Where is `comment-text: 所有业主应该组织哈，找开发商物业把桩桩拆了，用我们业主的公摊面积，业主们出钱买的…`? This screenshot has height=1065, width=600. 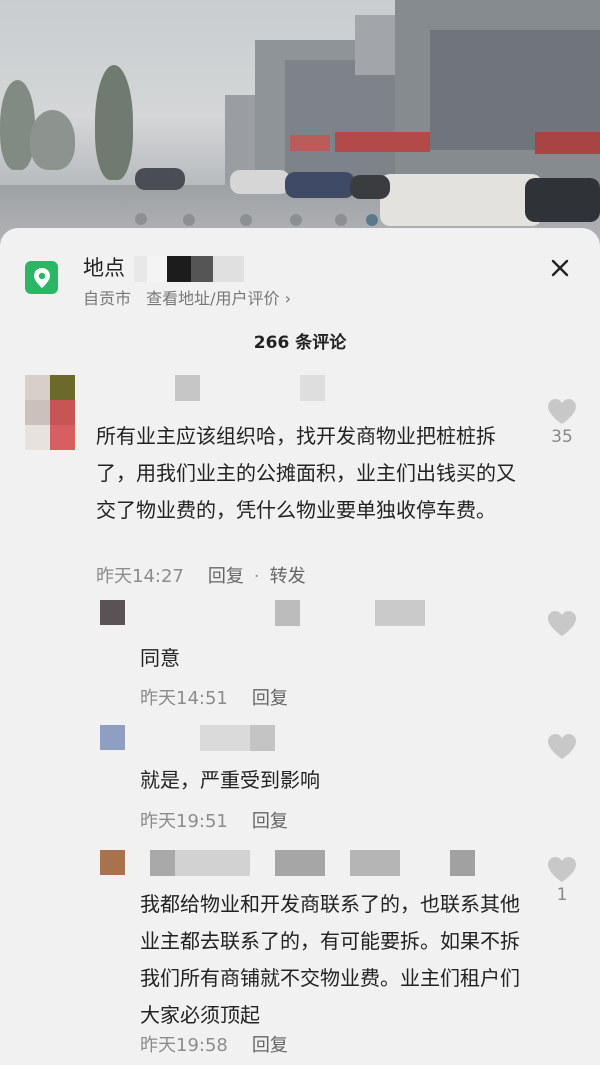 comment-text: 所有业主应该组织哈，找开发商物业把桩桩拆了，用我们业主的公摊面积，业主们出钱买的… is located at coordinates (306, 473).